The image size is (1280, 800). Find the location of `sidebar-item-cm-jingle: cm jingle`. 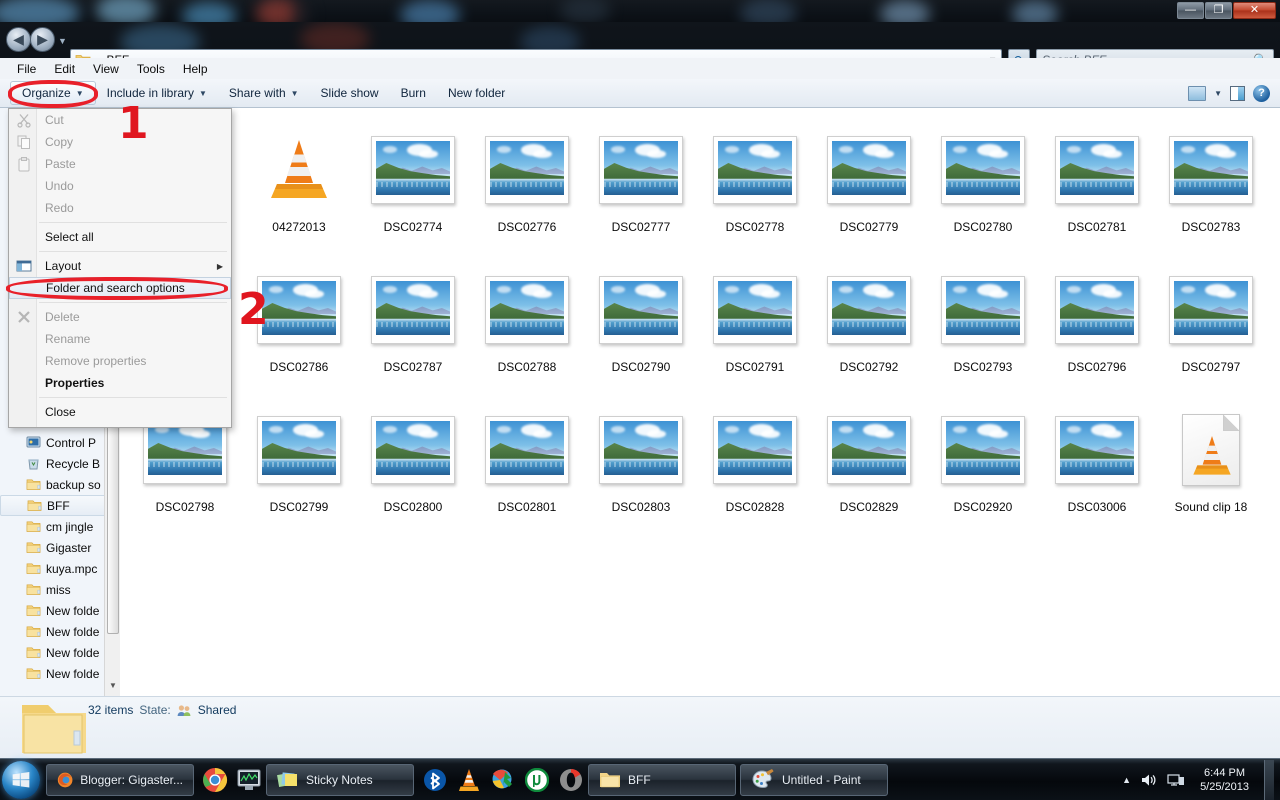

sidebar-item-cm-jingle: cm jingle is located at coordinates (59, 526).